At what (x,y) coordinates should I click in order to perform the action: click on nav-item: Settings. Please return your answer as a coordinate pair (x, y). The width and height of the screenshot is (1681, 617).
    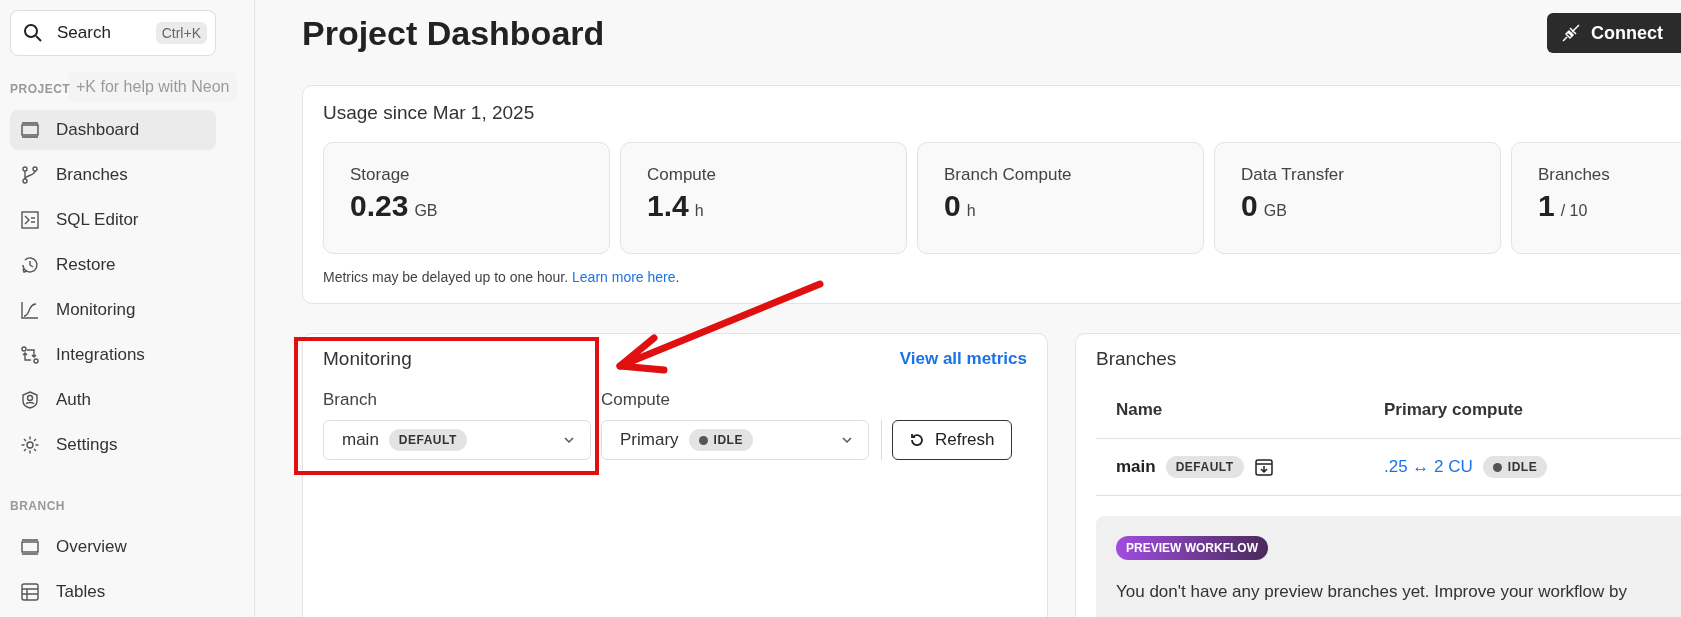
    Looking at the image, I should click on (113, 445).